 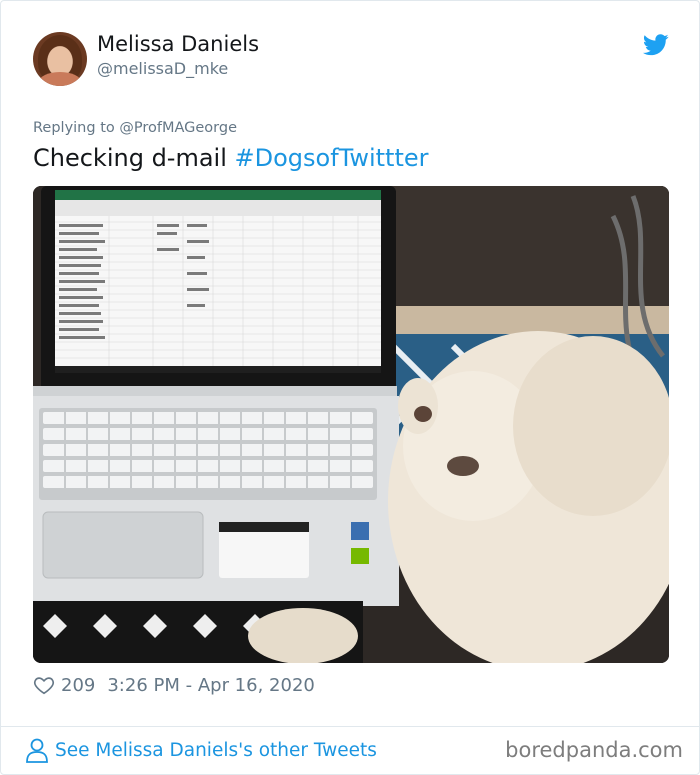 I want to click on avatar-shoulders, so click(x=60, y=79).